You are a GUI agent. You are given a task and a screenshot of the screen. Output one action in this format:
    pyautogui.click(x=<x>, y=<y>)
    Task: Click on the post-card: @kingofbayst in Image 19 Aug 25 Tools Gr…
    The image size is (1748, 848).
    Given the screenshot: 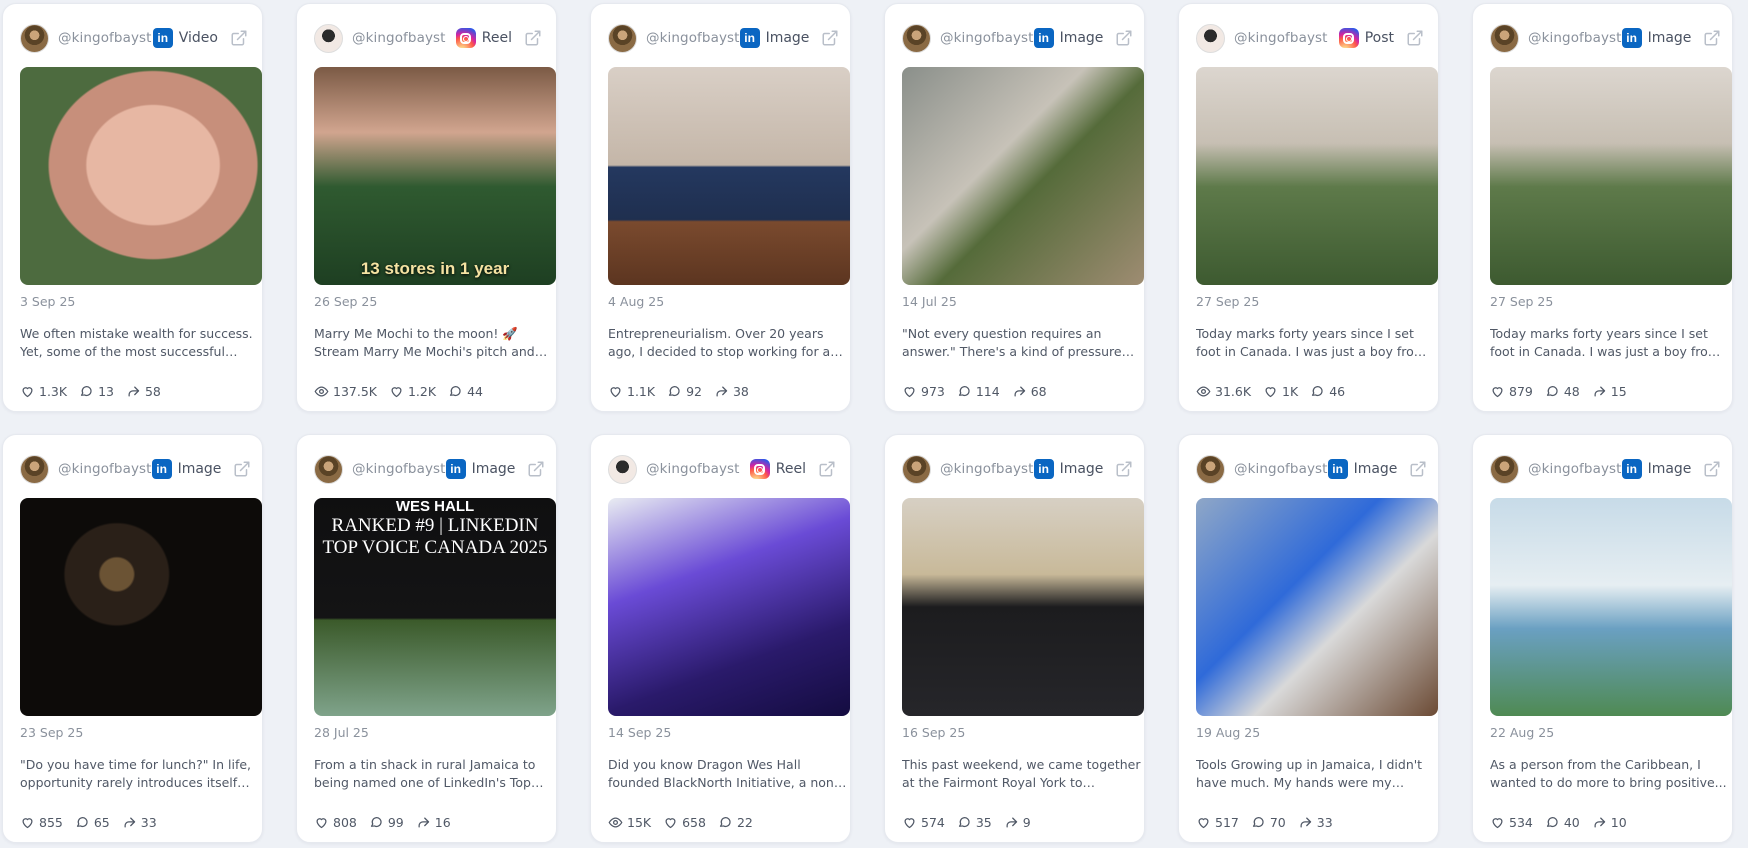 What is the action you would take?
    pyautogui.click(x=1308, y=638)
    